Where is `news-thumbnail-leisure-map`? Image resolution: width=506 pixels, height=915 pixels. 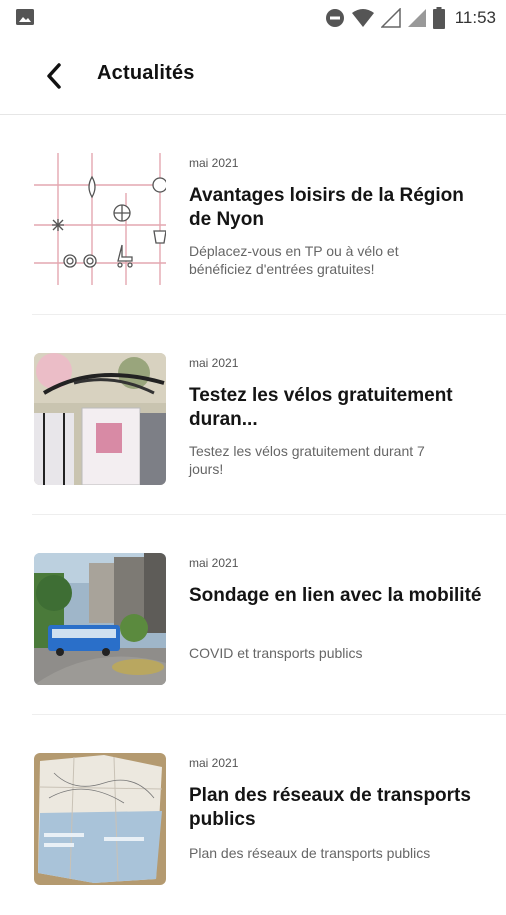 news-thumbnail-leisure-map is located at coordinates (100, 219).